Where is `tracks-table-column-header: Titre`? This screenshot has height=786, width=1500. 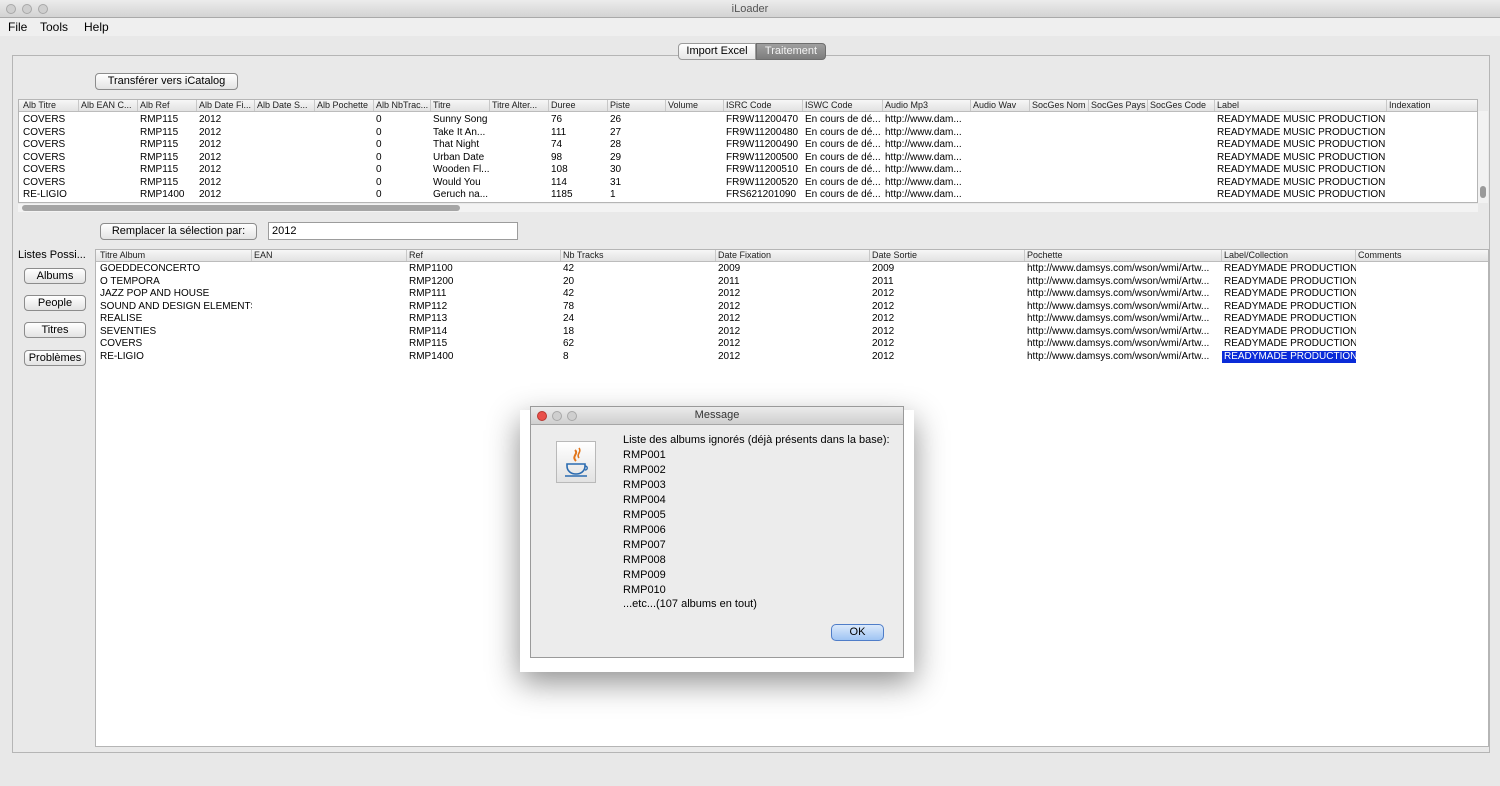 tracks-table-column-header: Titre is located at coordinates (460, 105).